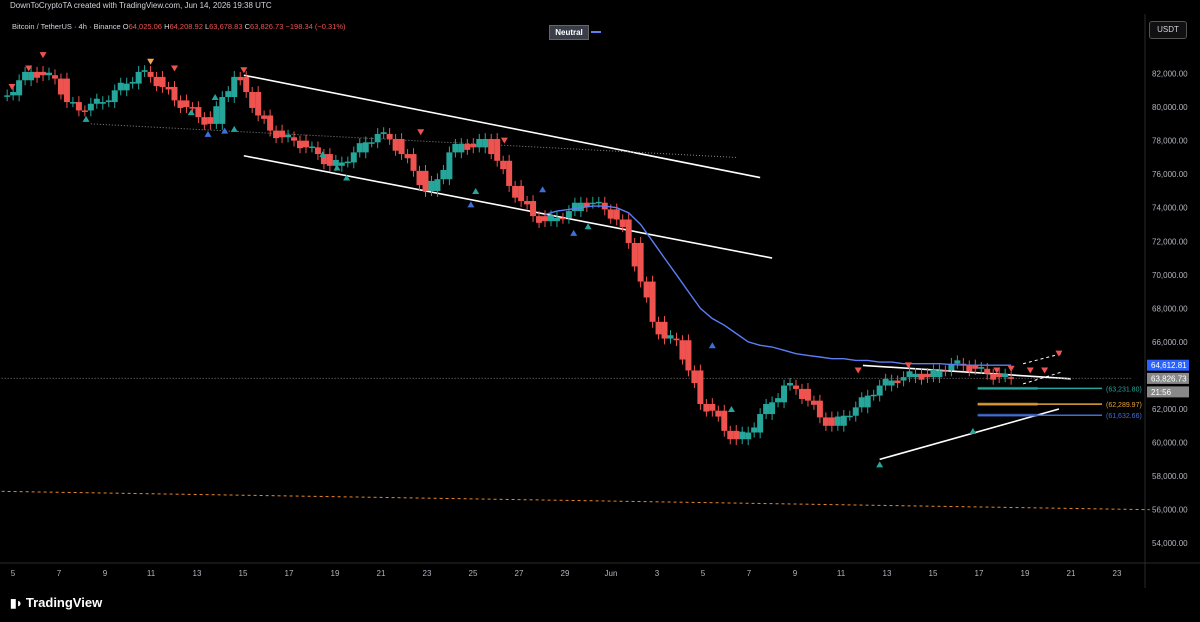  Describe the element at coordinates (1169, 365) in the screenshot. I see `price-tag-label: 64,612.81` at that location.